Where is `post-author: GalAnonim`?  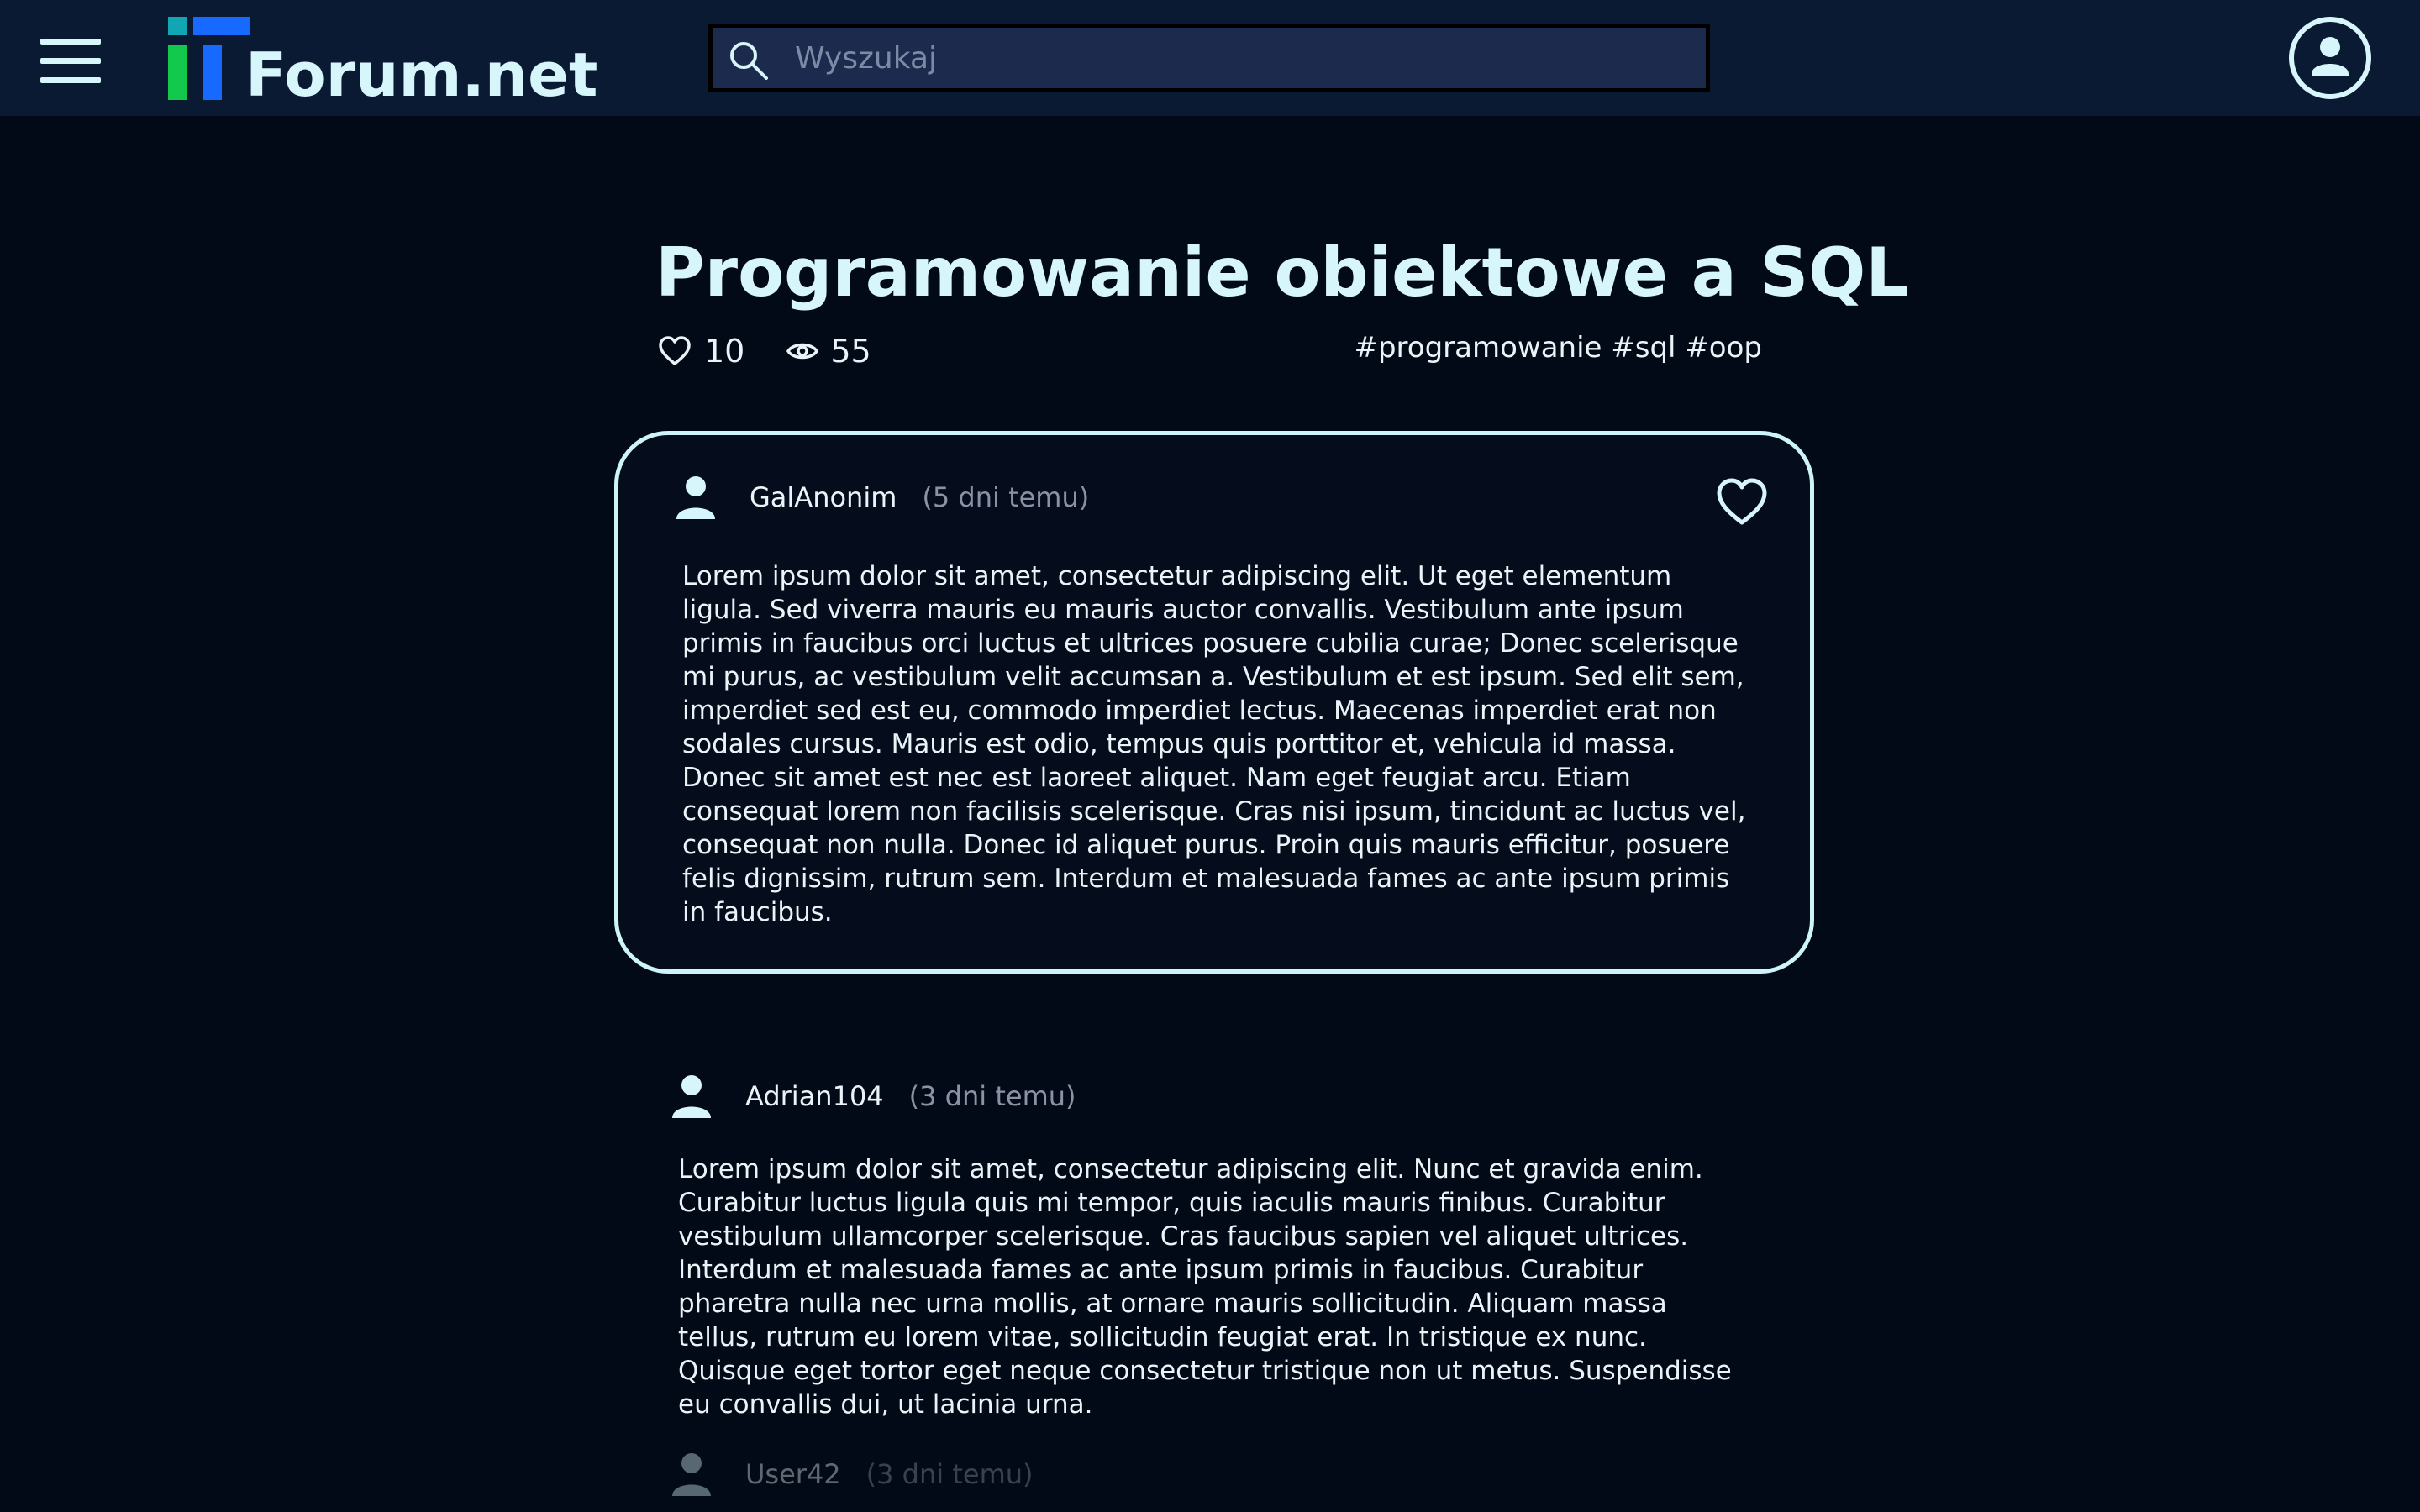
post-author: GalAnonim is located at coordinates (824, 497).